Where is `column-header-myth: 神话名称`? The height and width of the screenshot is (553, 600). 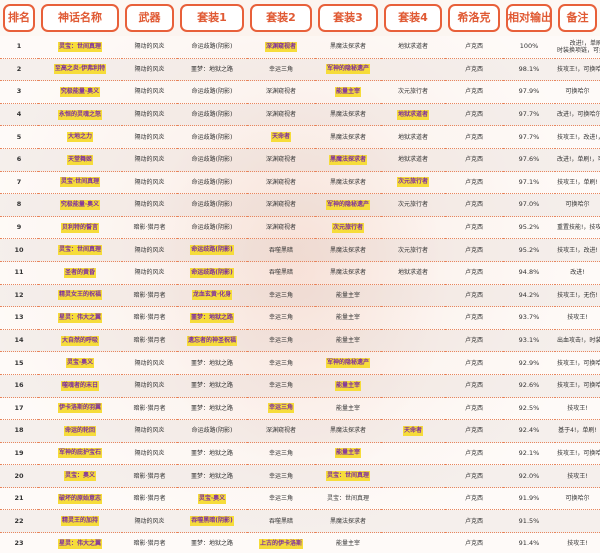
column-header-myth: 神话名称 is located at coordinates (80, 18).